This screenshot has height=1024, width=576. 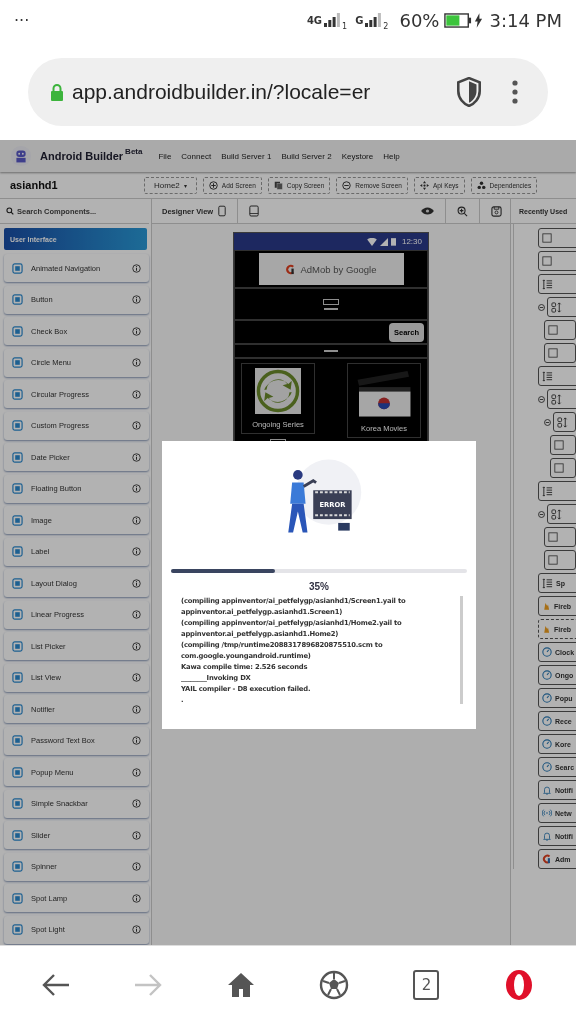 I want to click on tablet-icon, so click(x=254, y=211).